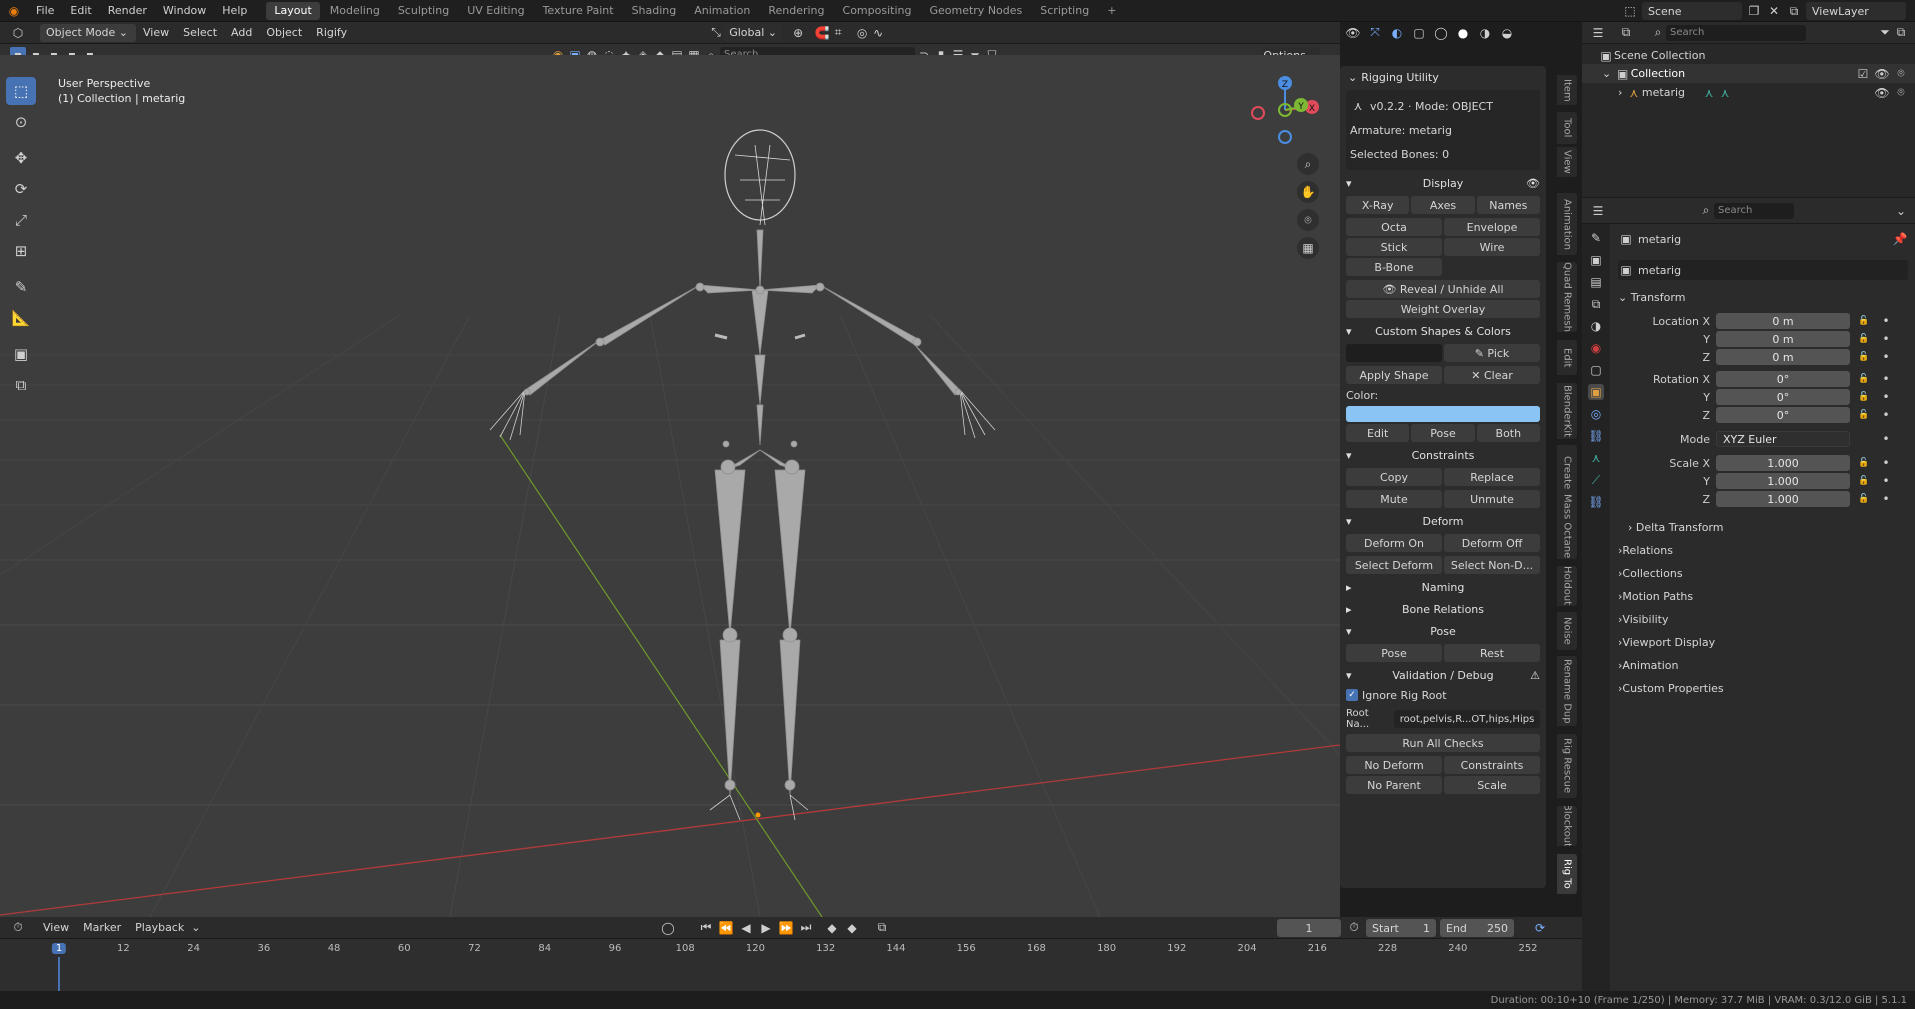  I want to click on pivot-icon: ⊕, so click(798, 33).